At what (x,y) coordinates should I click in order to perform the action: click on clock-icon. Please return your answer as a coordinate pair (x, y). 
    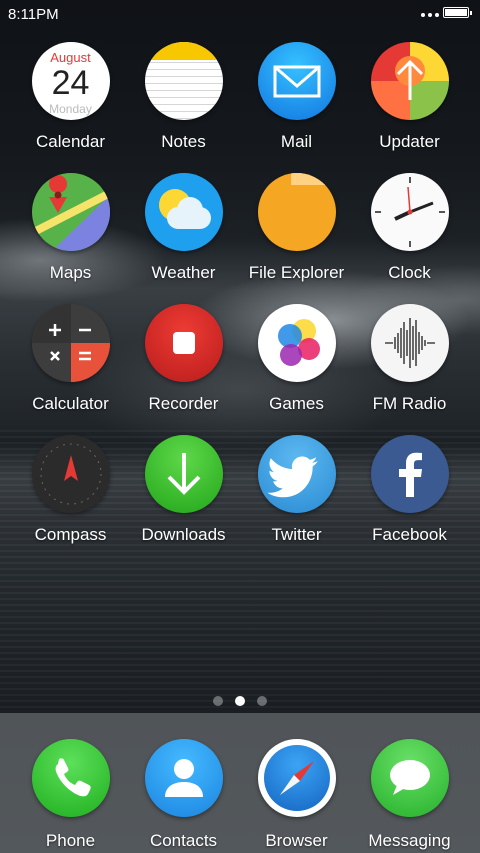
    Looking at the image, I should click on (409, 212).